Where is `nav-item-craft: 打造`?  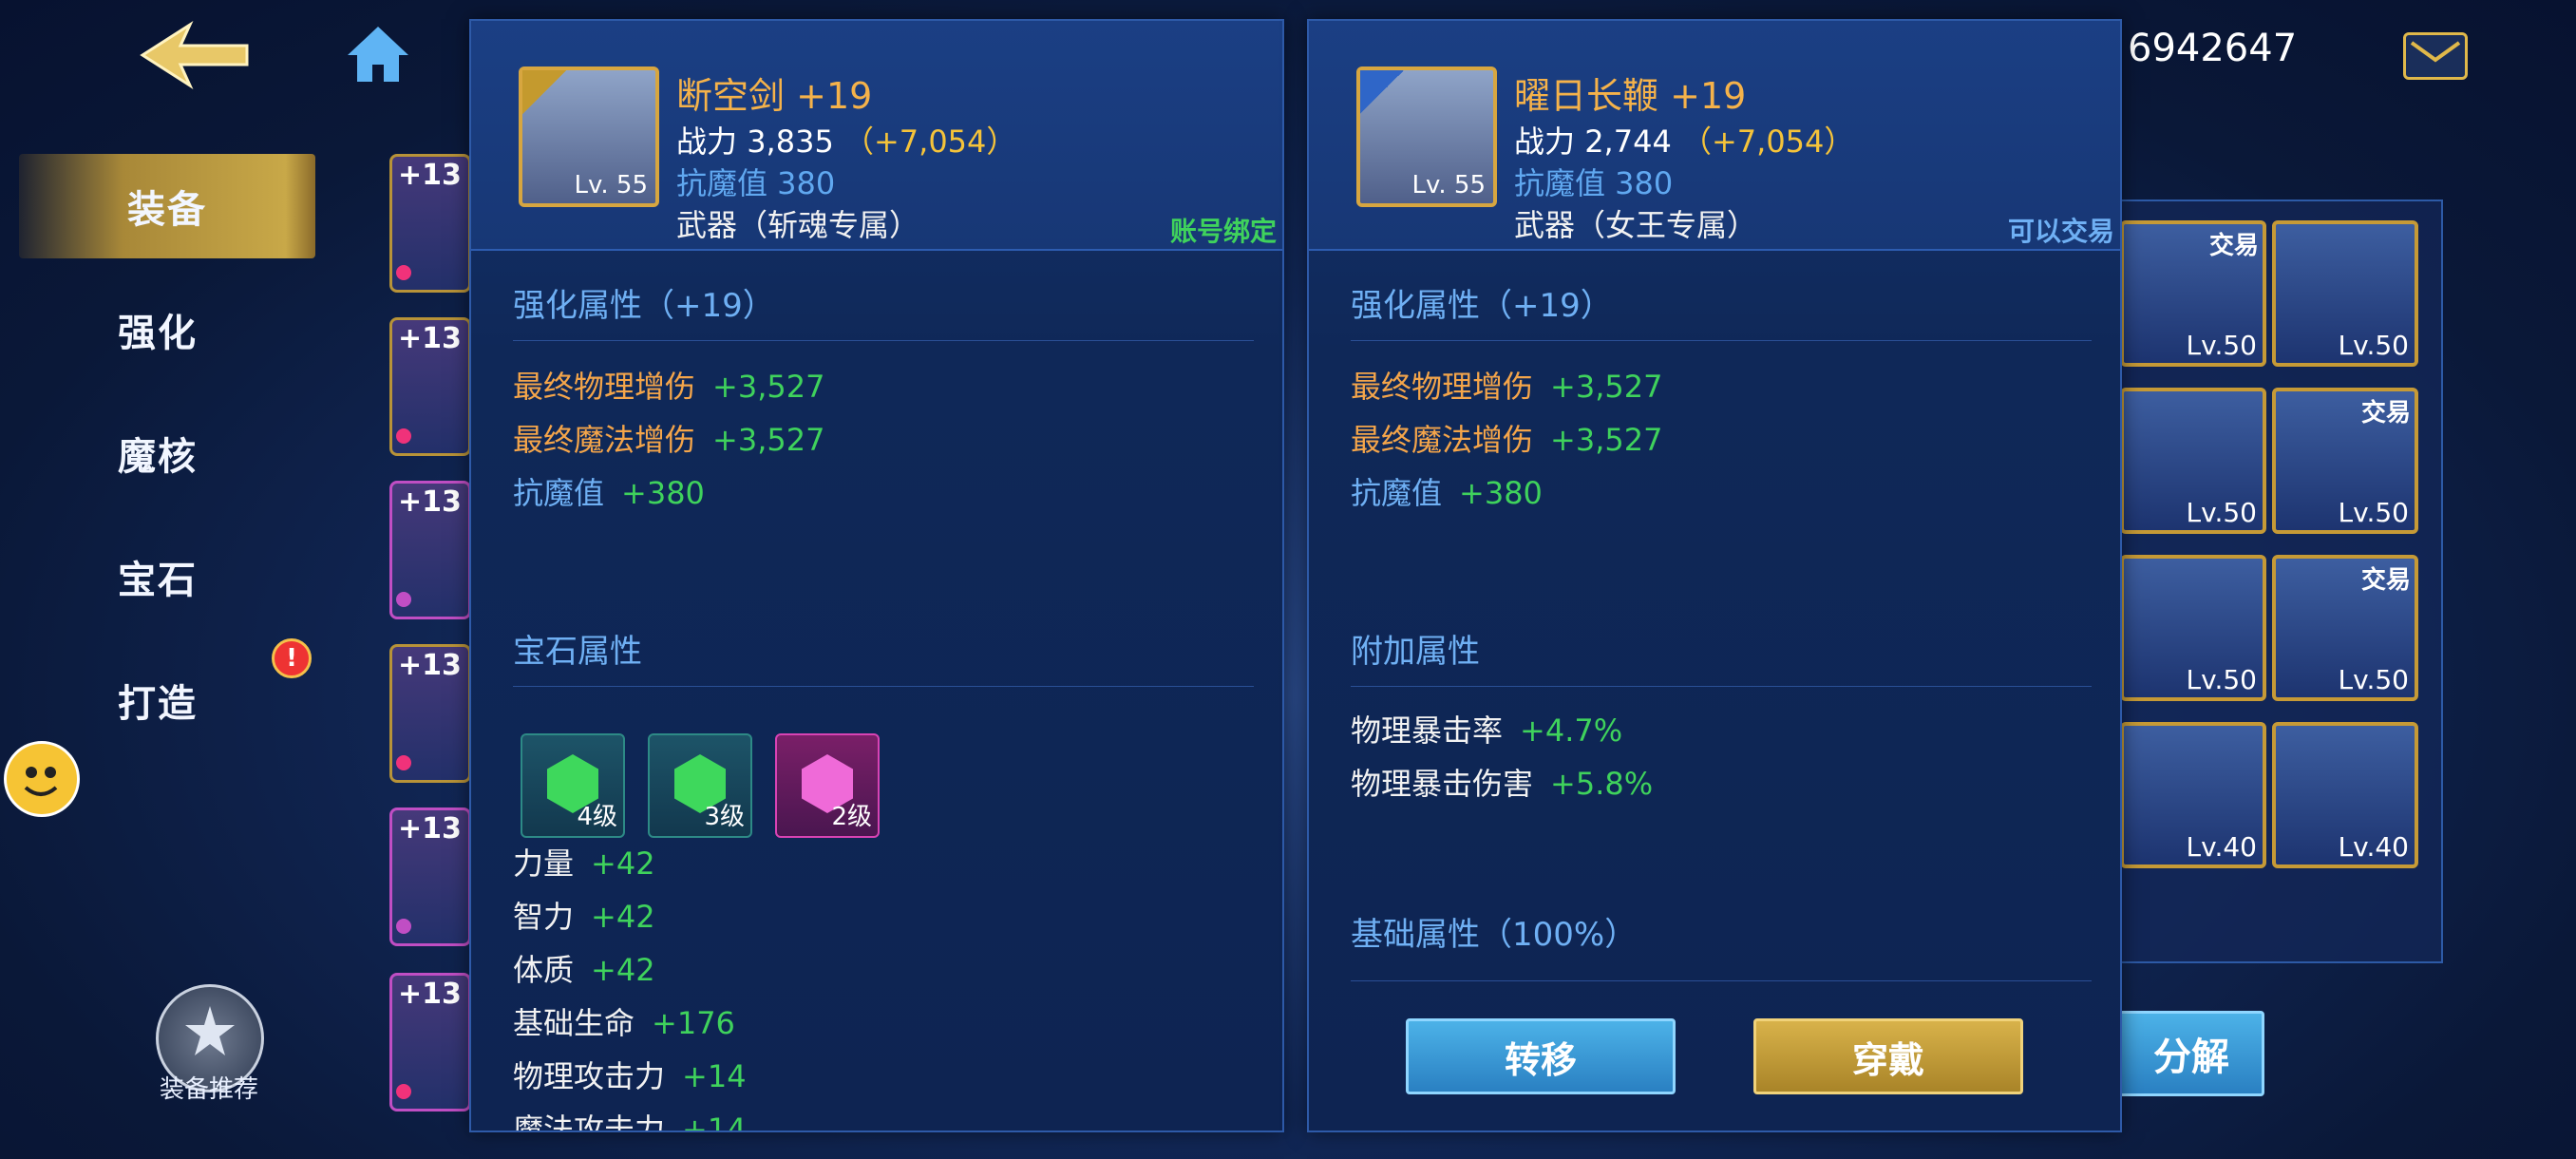 nav-item-craft: 打造 is located at coordinates (157, 700).